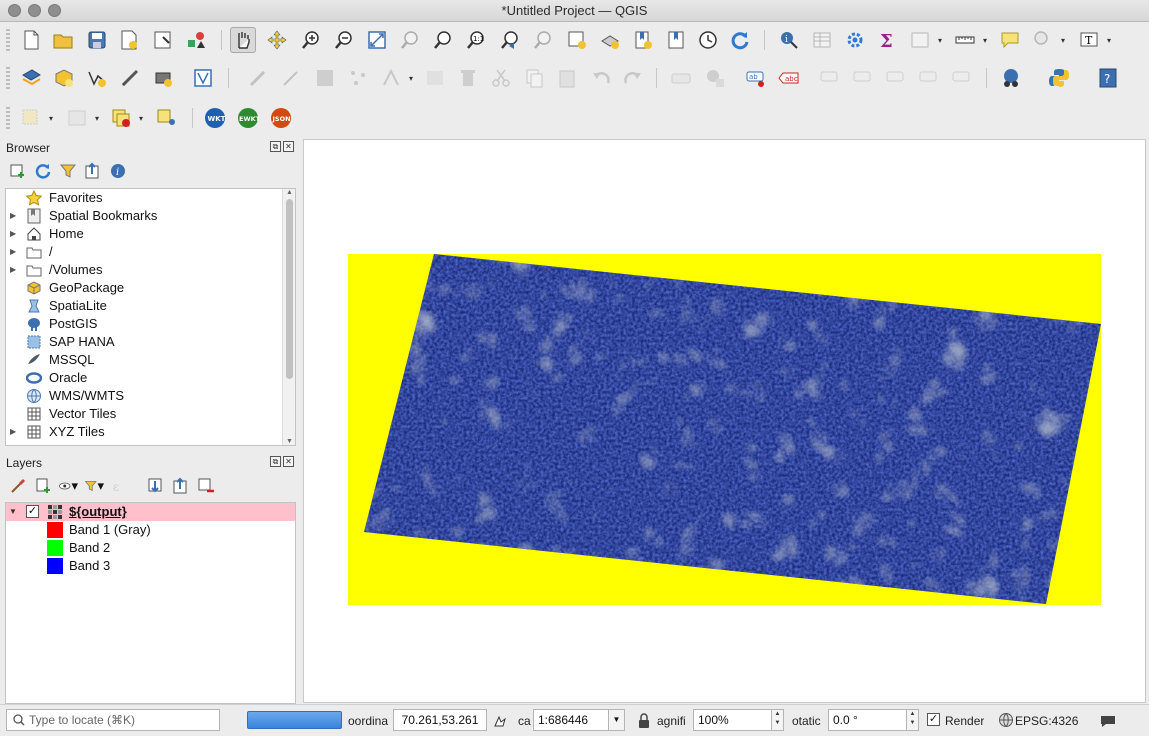 The width and height of the screenshot is (1149, 736). Describe the element at coordinates (325, 78) in the screenshot. I see `save-edits-icon` at that location.